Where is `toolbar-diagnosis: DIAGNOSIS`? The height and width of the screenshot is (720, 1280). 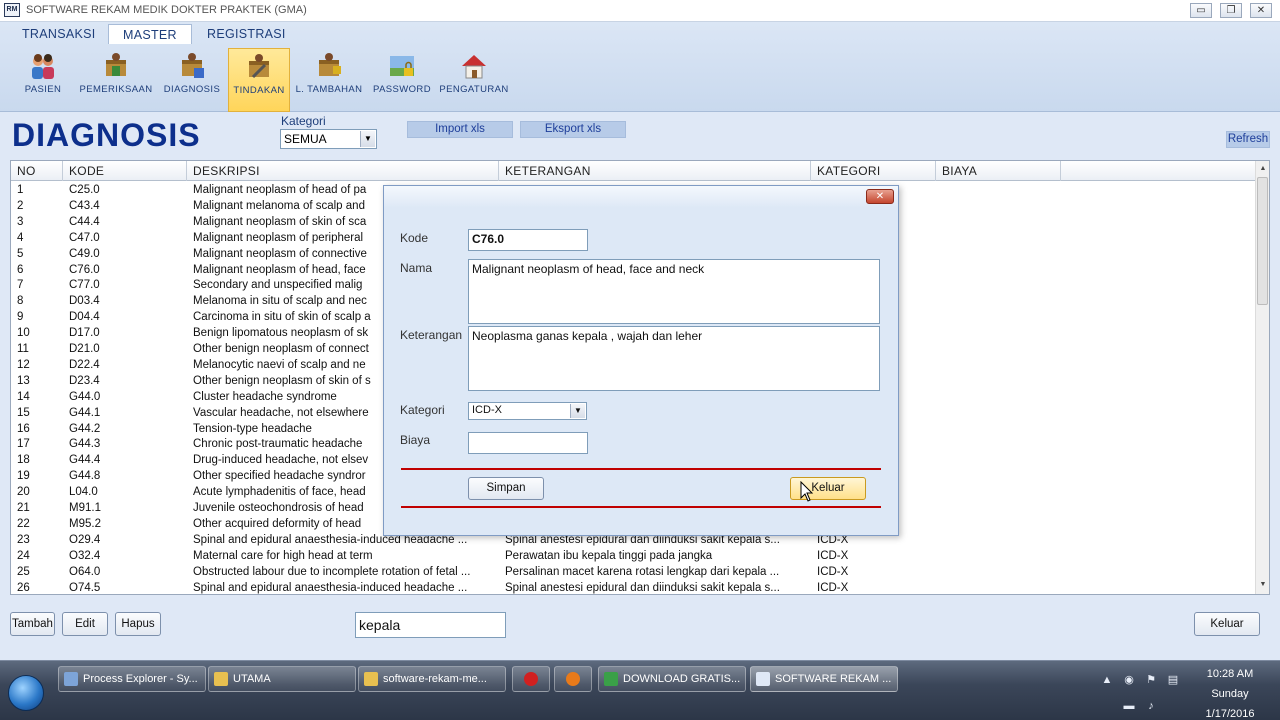 toolbar-diagnosis: DIAGNOSIS is located at coordinates (192, 80).